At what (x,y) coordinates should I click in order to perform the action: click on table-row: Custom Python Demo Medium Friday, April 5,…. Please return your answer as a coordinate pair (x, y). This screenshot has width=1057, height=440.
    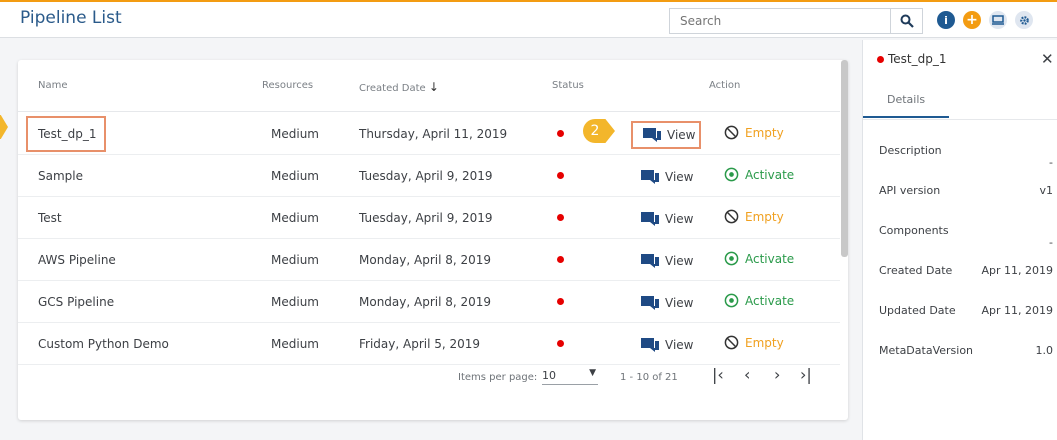
    Looking at the image, I should click on (429, 344).